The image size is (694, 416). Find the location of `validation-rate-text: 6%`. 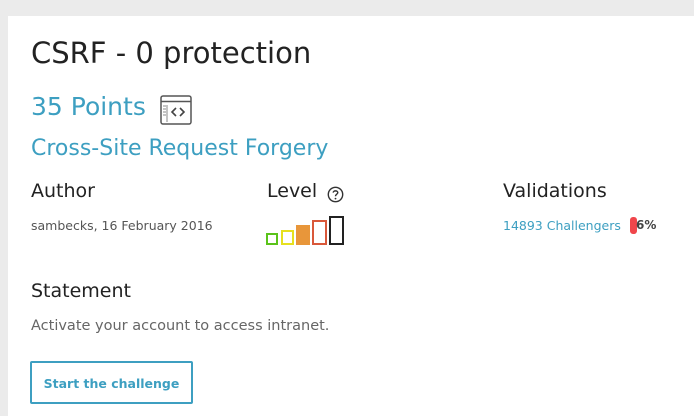

validation-rate-text: 6% is located at coordinates (646, 225).